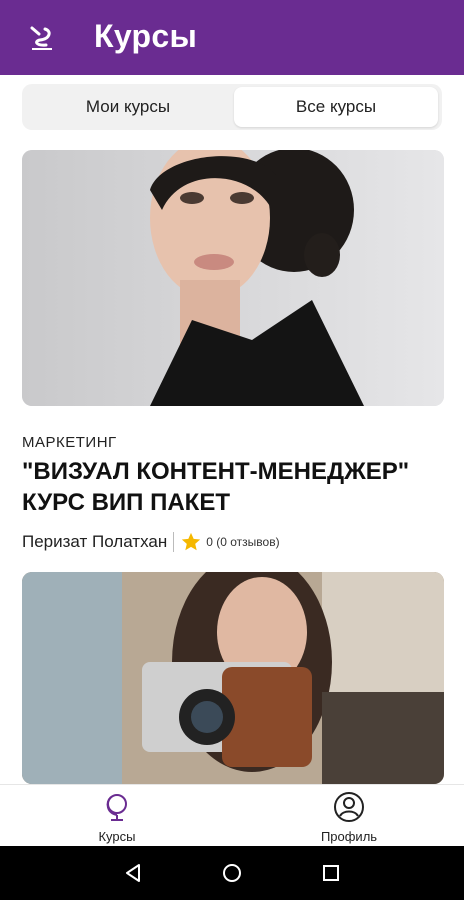  I want to click on bottom-navigation: Курсы Профиль, so click(232, 815).